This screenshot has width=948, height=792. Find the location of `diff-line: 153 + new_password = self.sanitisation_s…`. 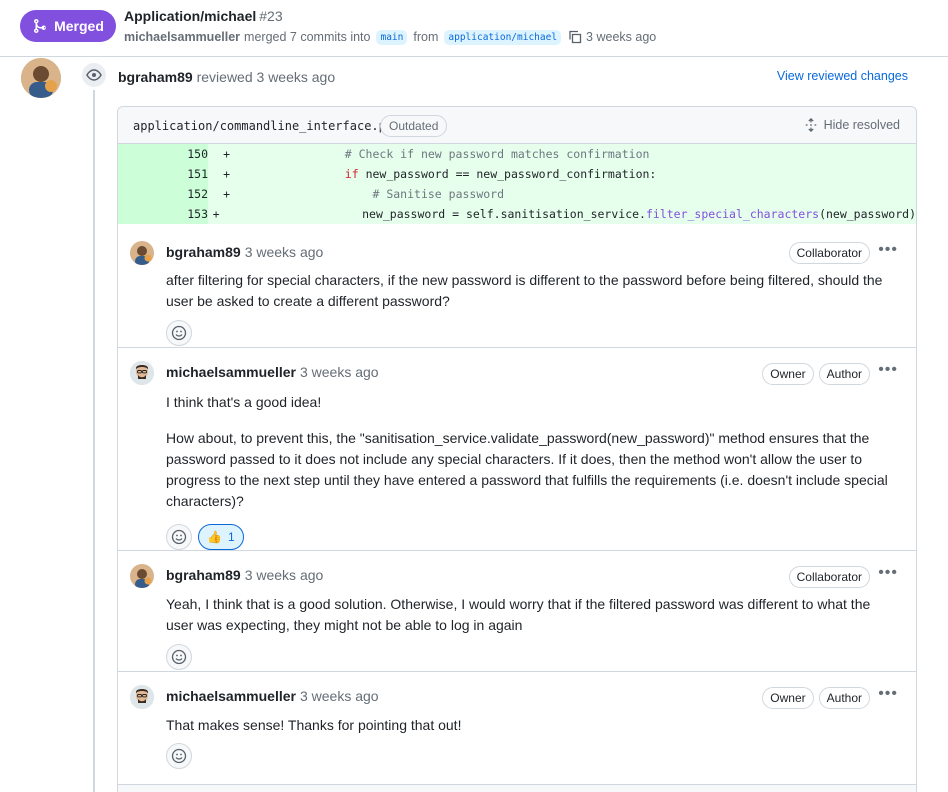

diff-line: 153 + new_password = self.sanitisation_s… is located at coordinates (517, 214).